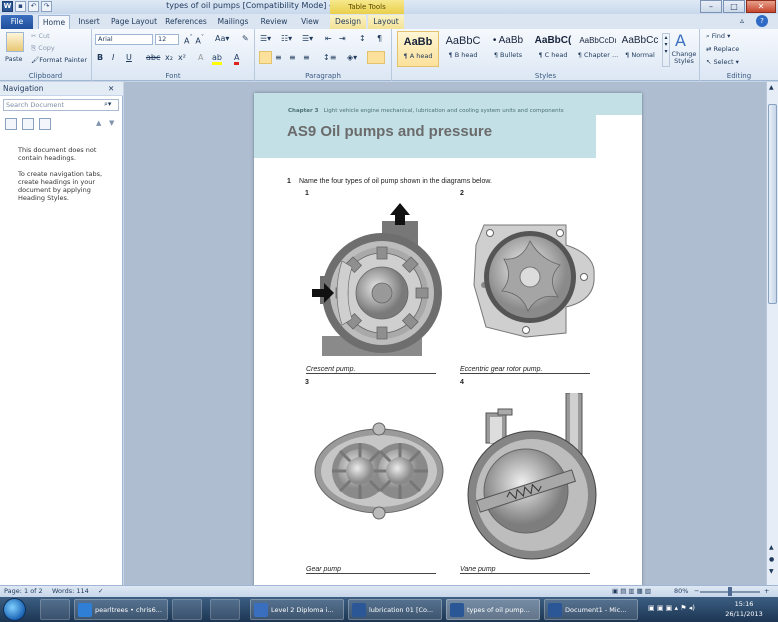 Image resolution: width=778 pixels, height=622 pixels. Describe the element at coordinates (771, 571) in the screenshot. I see `scroll-down-icon: ▼` at that location.